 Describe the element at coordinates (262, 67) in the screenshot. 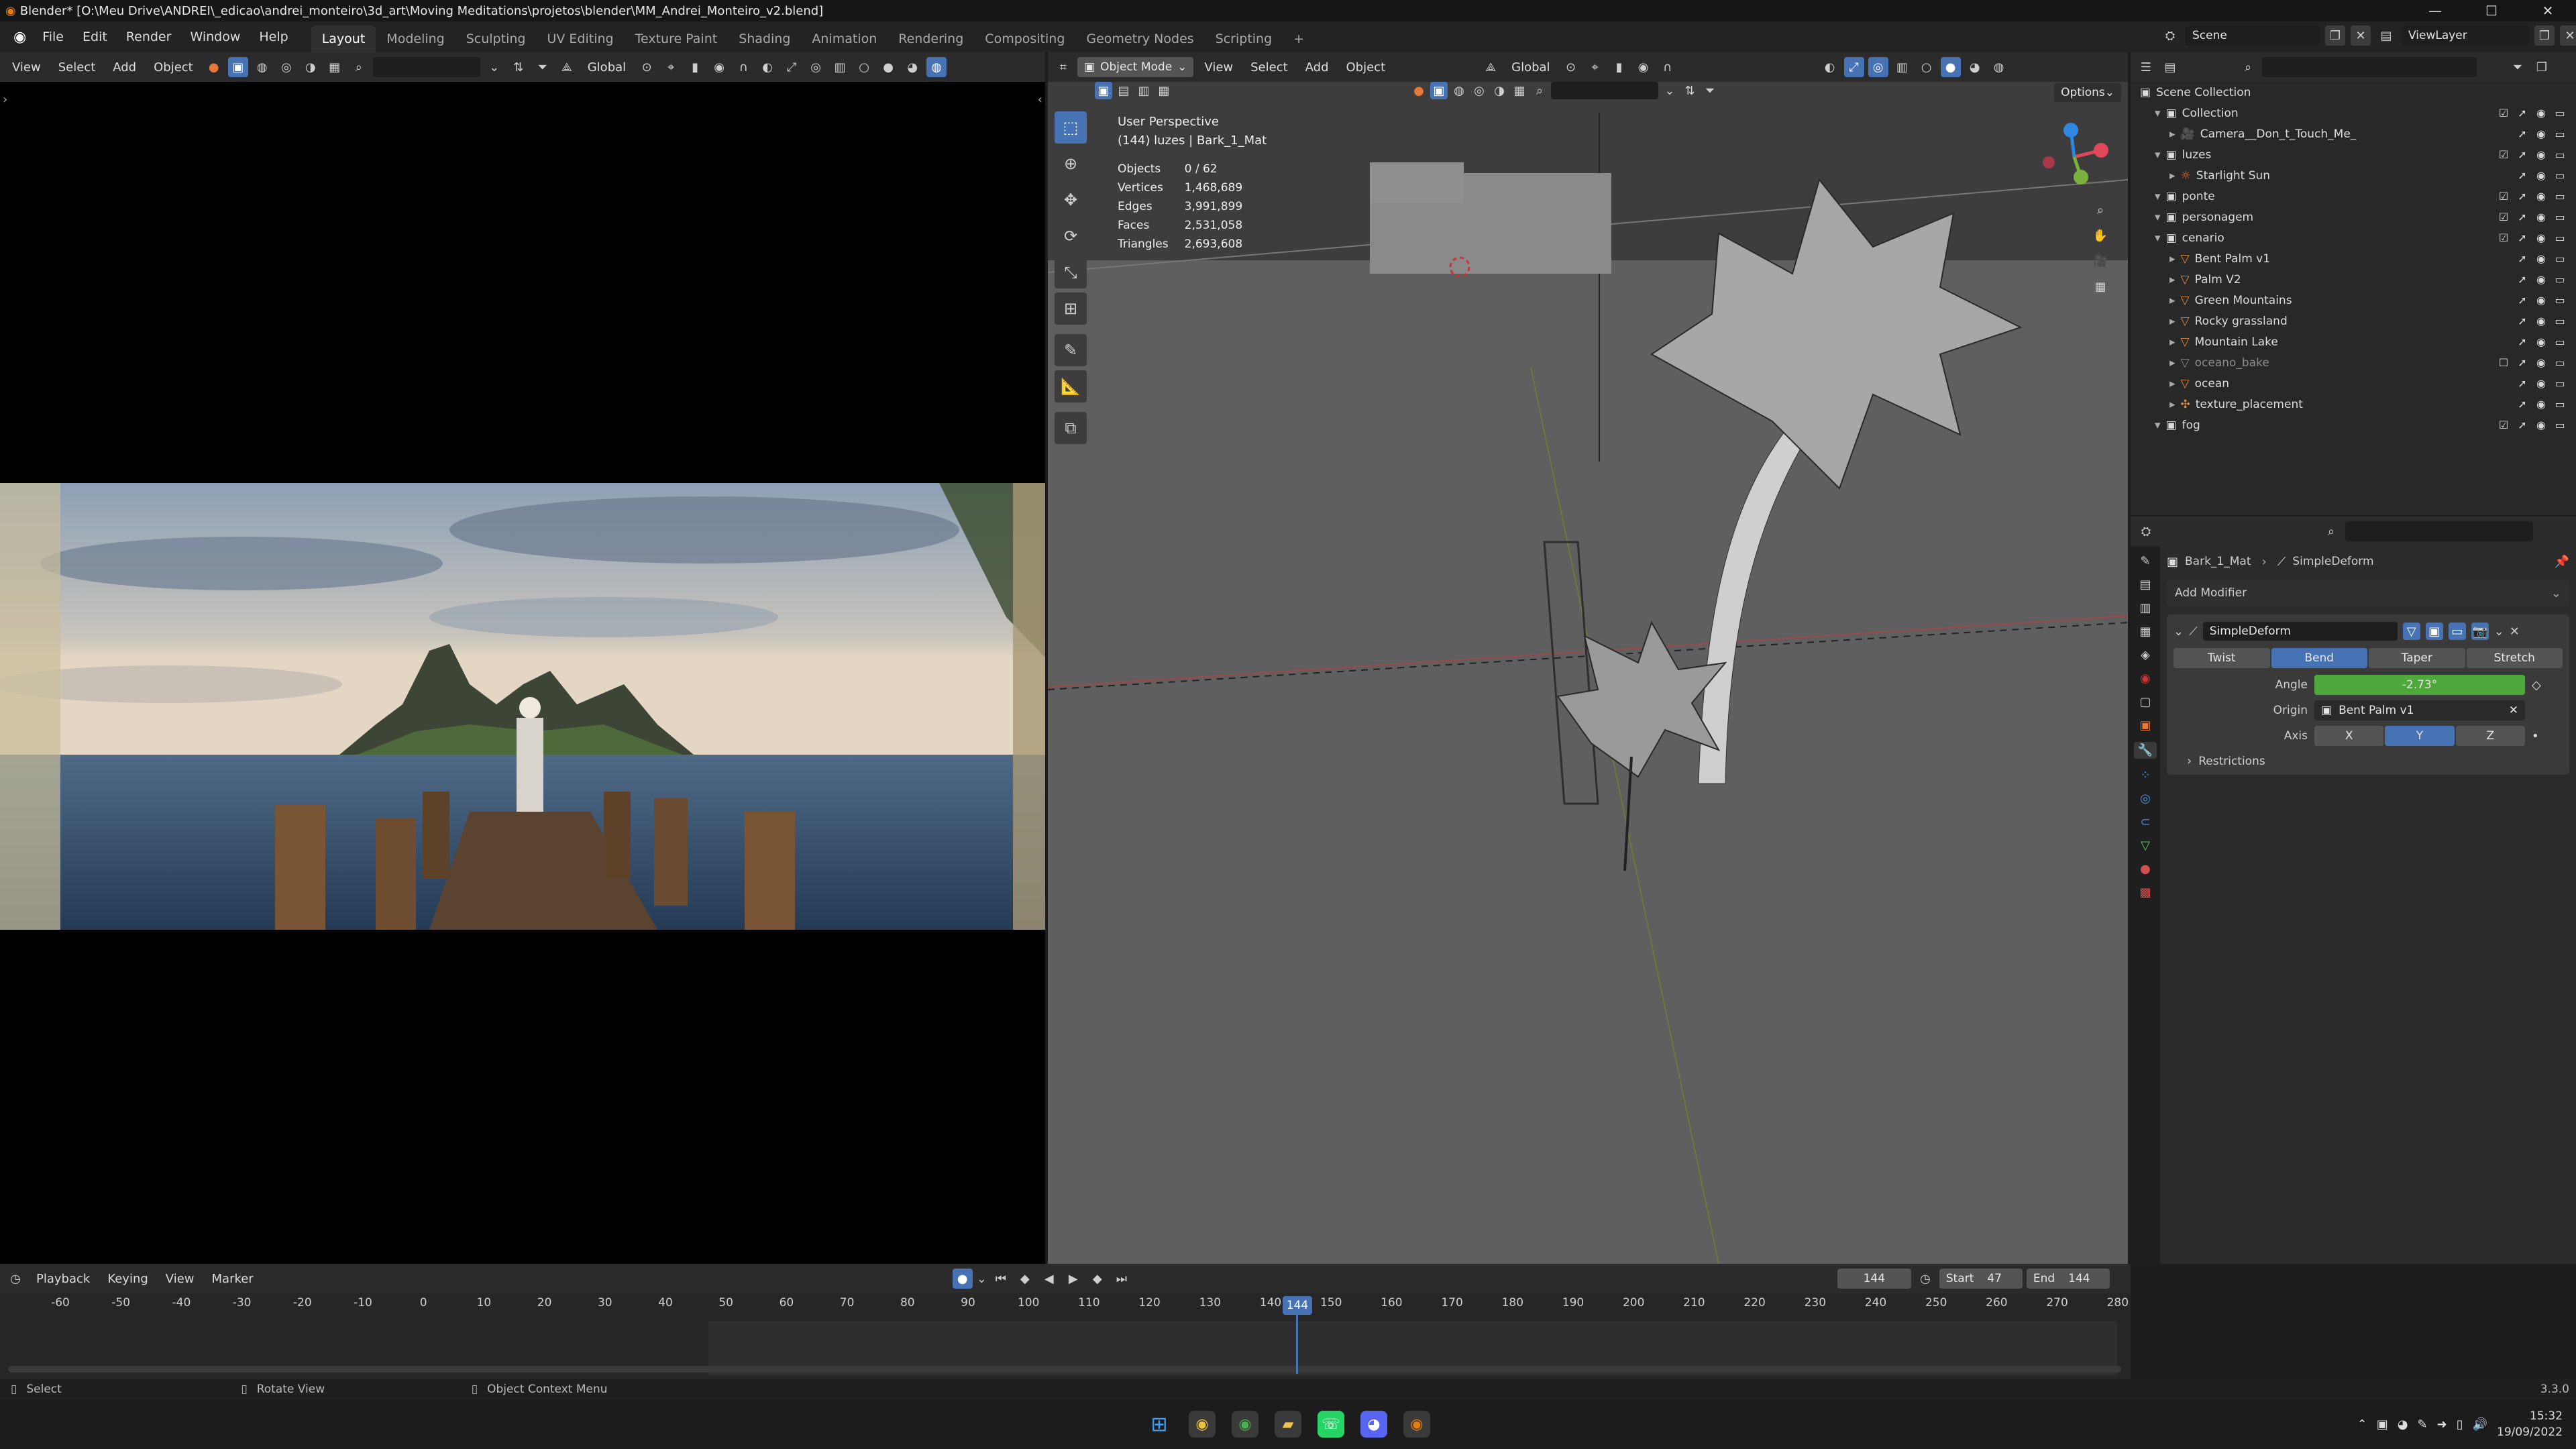

I see `object-mode-icon: ◍` at that location.